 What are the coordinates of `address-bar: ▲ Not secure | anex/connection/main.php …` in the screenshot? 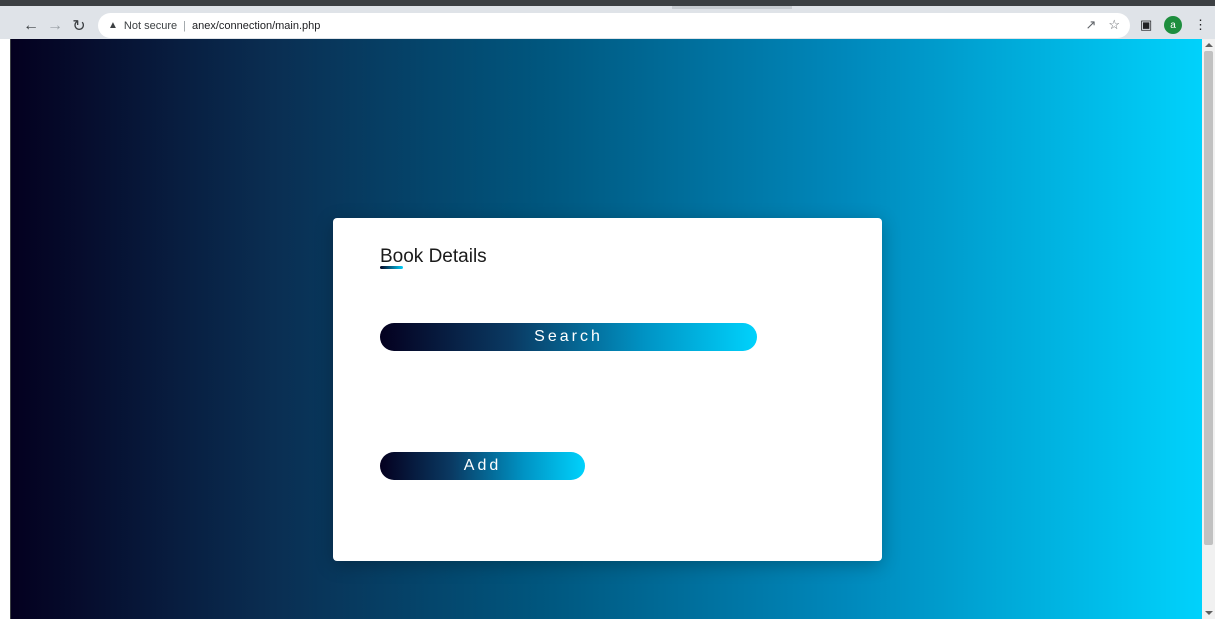 It's located at (614, 25).